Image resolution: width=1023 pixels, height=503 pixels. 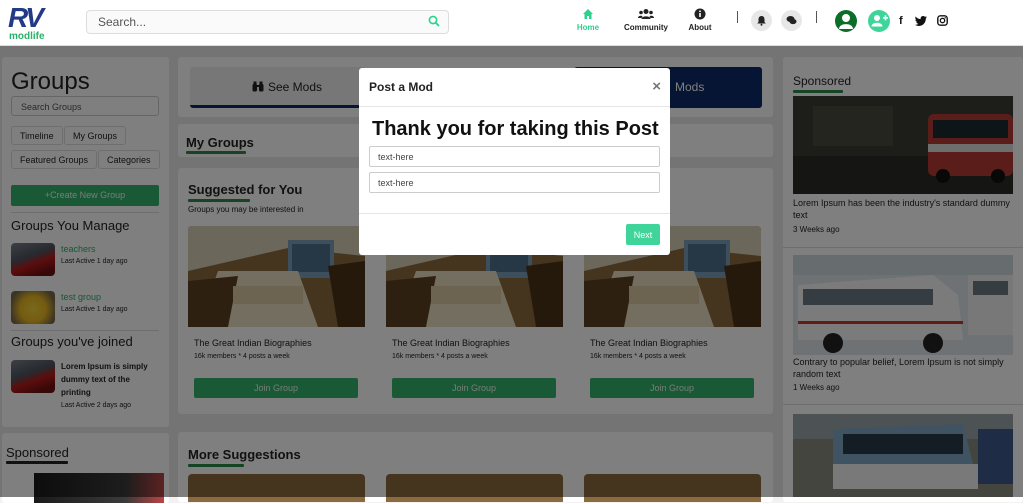 What do you see at coordinates (646, 20) in the screenshot?
I see `nav-community: Community` at bounding box center [646, 20].